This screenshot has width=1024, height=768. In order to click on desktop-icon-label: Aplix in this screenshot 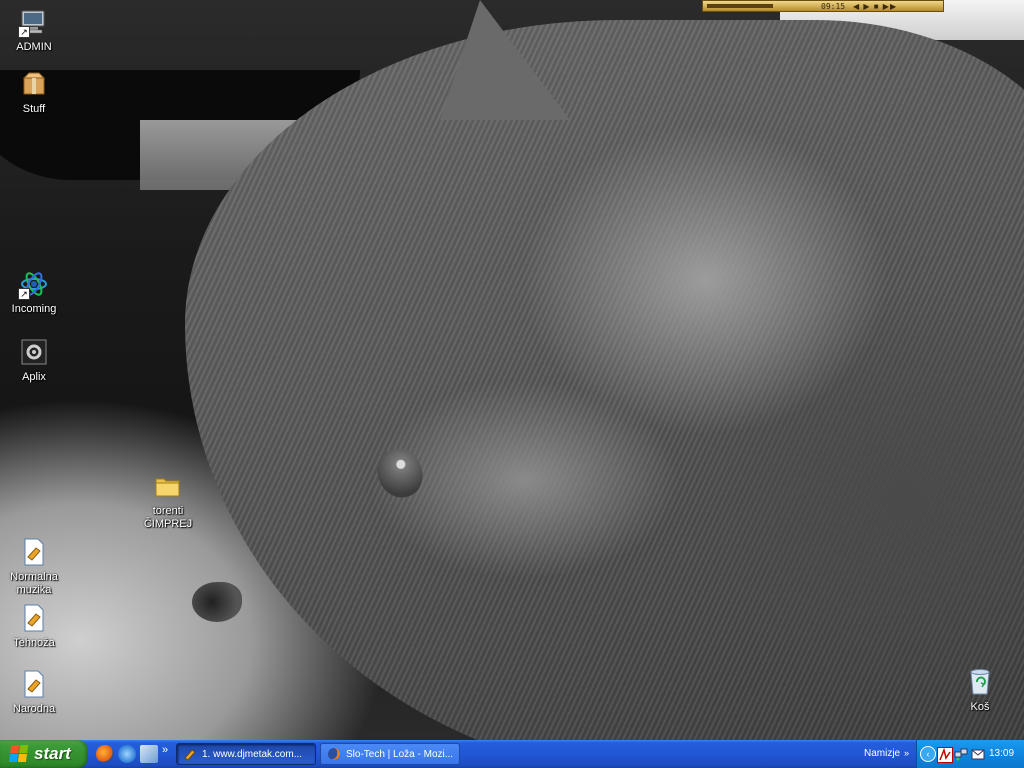, I will do `click(34, 377)`.